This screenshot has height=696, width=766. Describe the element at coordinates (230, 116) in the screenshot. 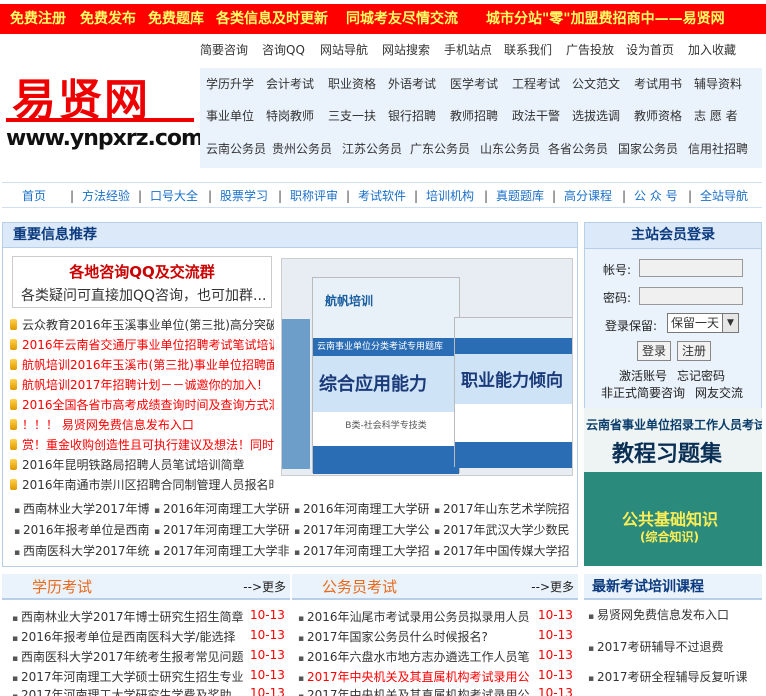

I see `category-link: 事业单位` at that location.